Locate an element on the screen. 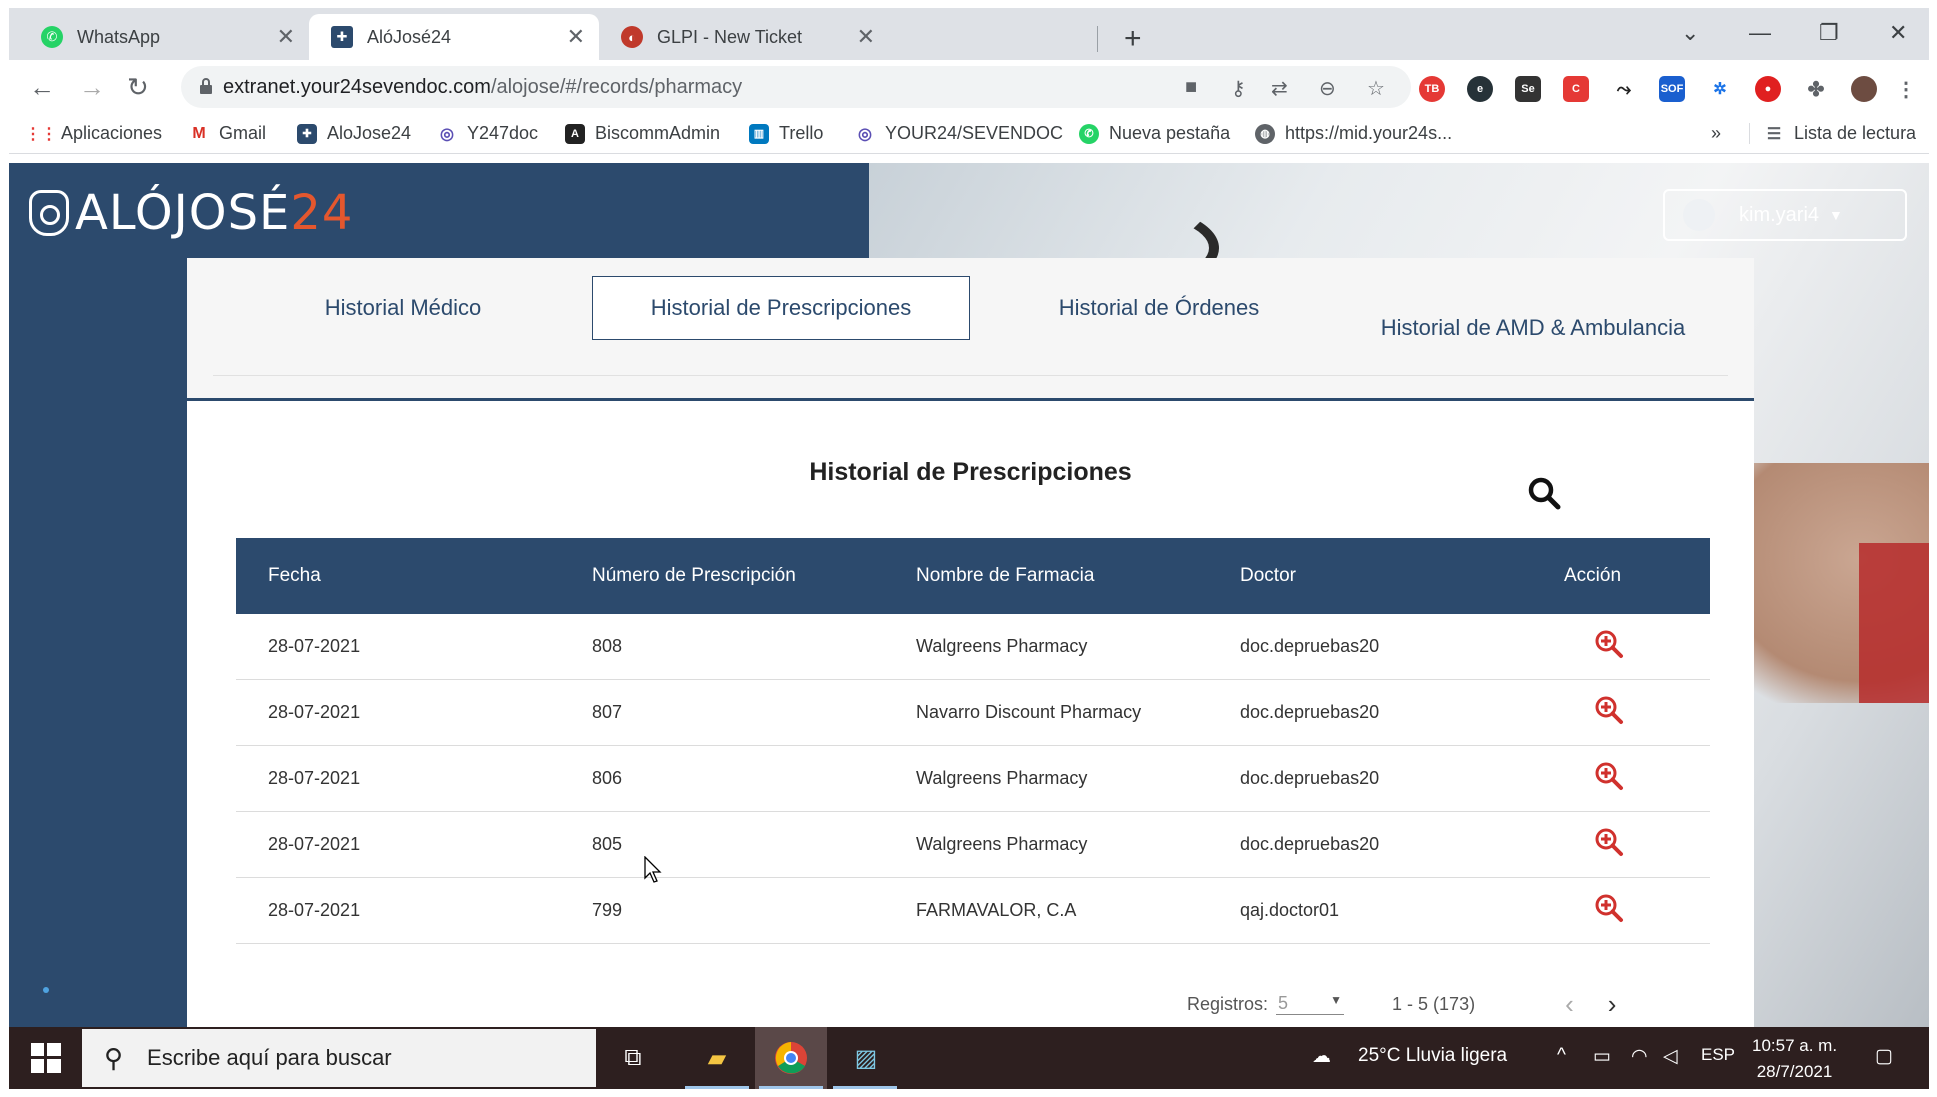  bookmarks-overflow: » is located at coordinates (1716, 133).